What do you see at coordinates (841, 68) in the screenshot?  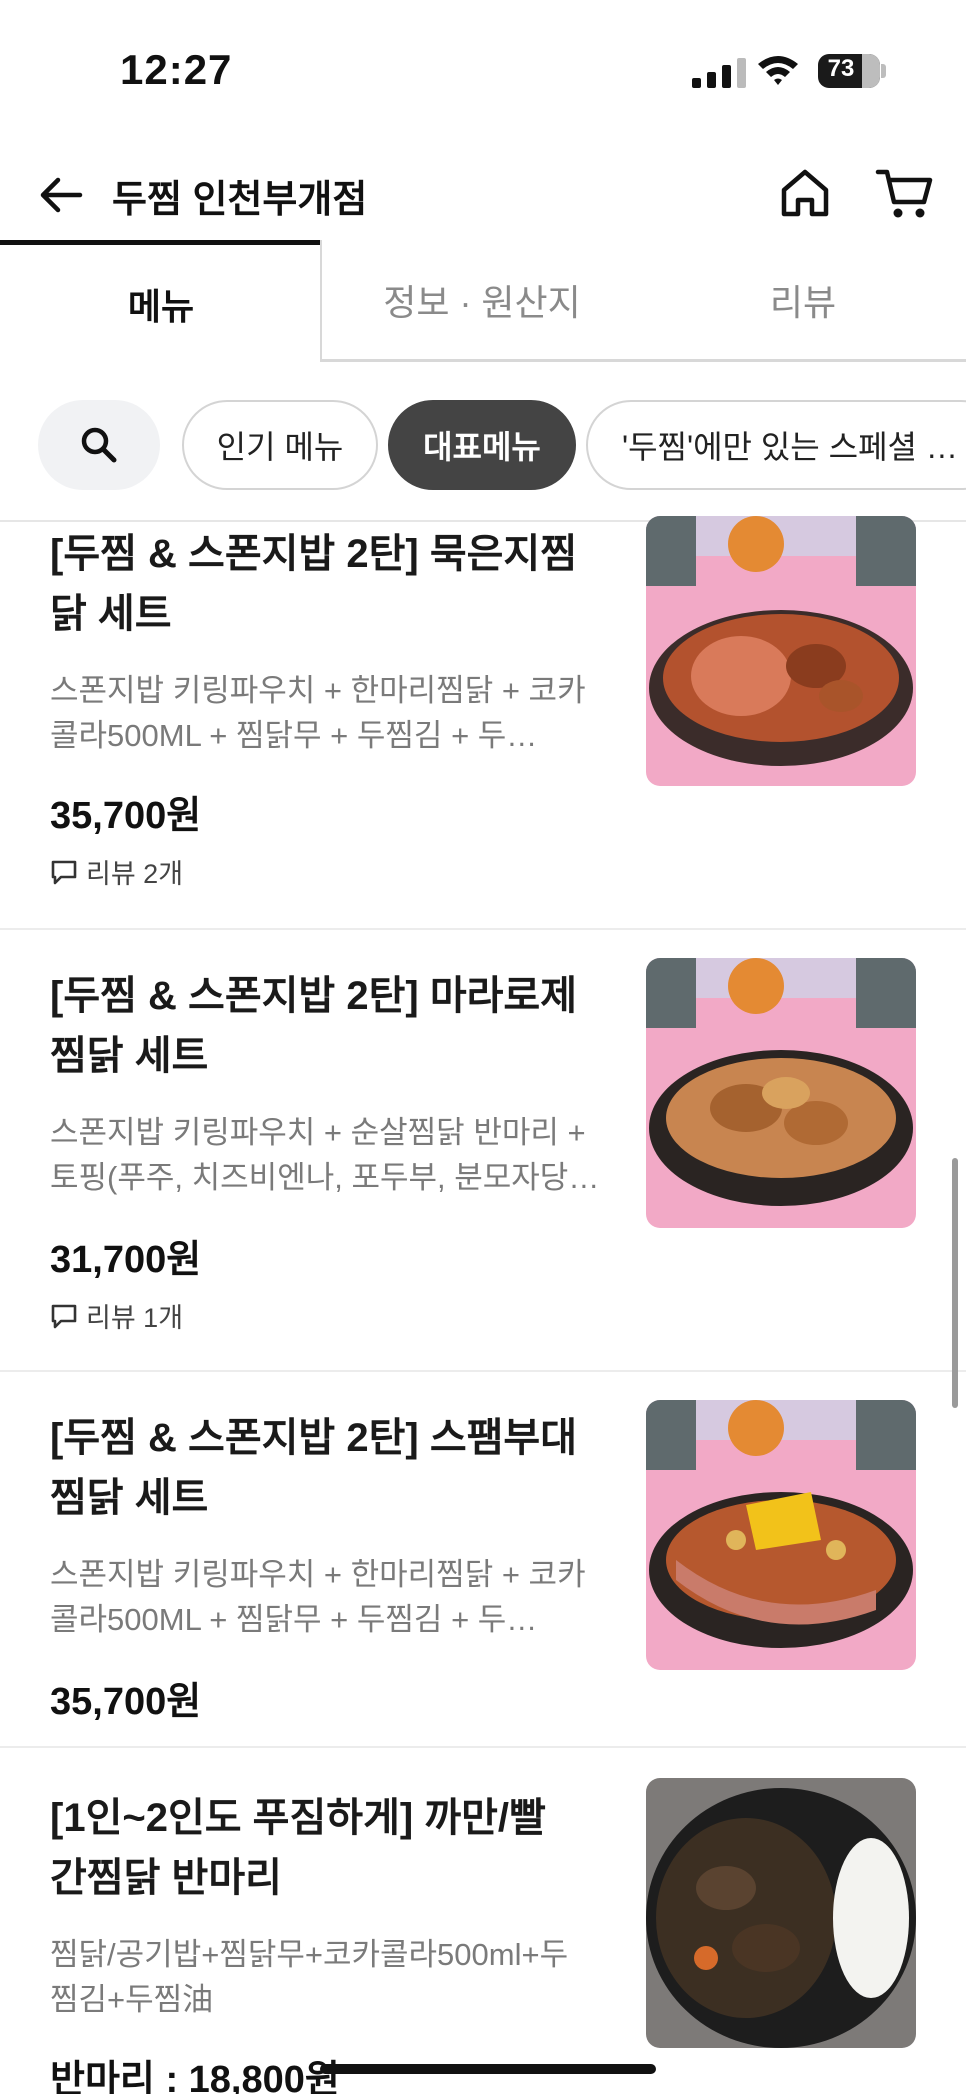 I see `battery-level: 73` at bounding box center [841, 68].